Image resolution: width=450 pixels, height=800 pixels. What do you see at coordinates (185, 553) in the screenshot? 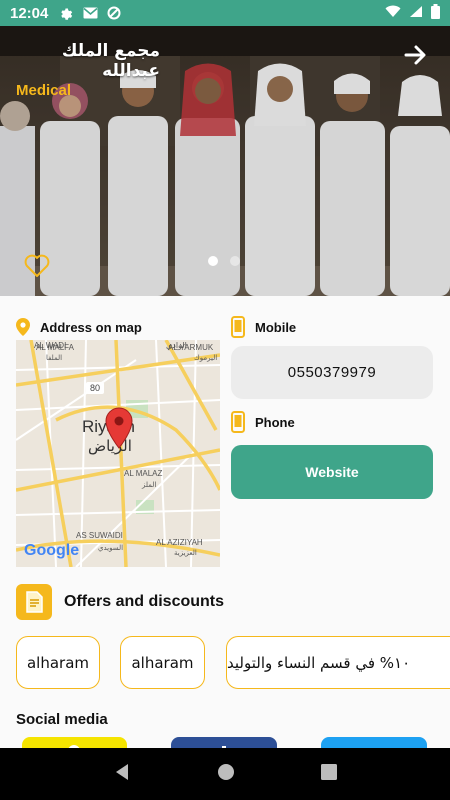
I see `map-label: العزيزية` at bounding box center [185, 553].